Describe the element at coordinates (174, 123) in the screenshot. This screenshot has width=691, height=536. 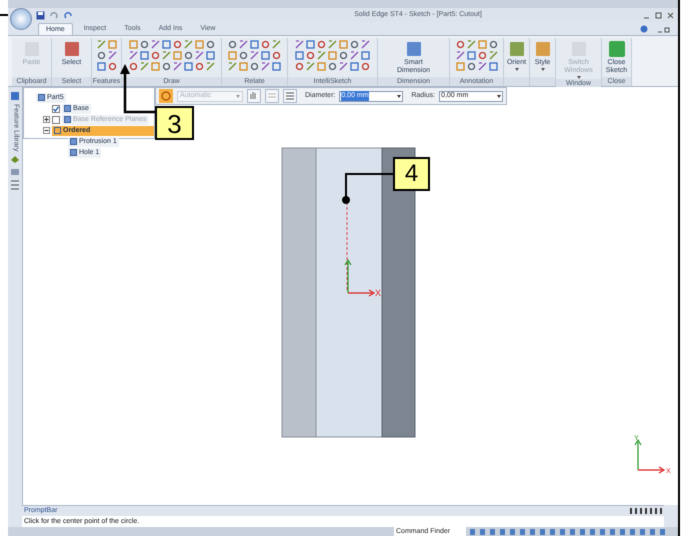
I see `callout: 3` at that location.